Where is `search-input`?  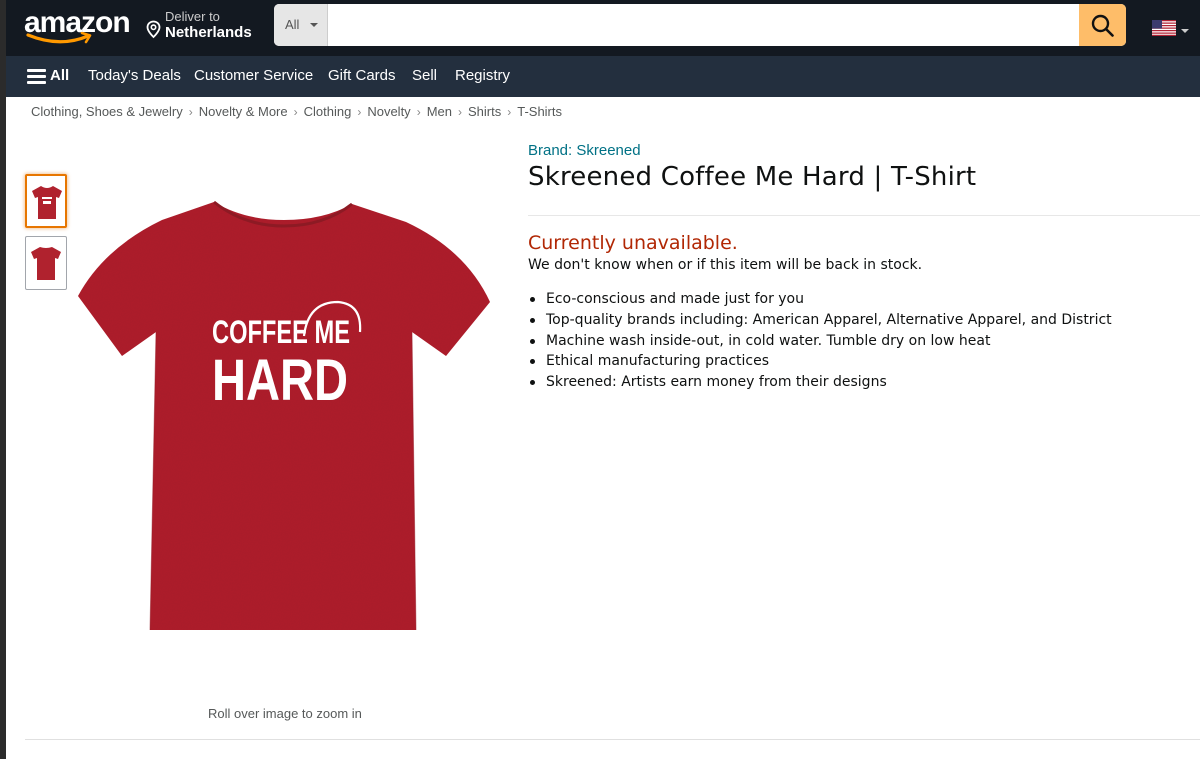
search-input is located at coordinates (704, 25).